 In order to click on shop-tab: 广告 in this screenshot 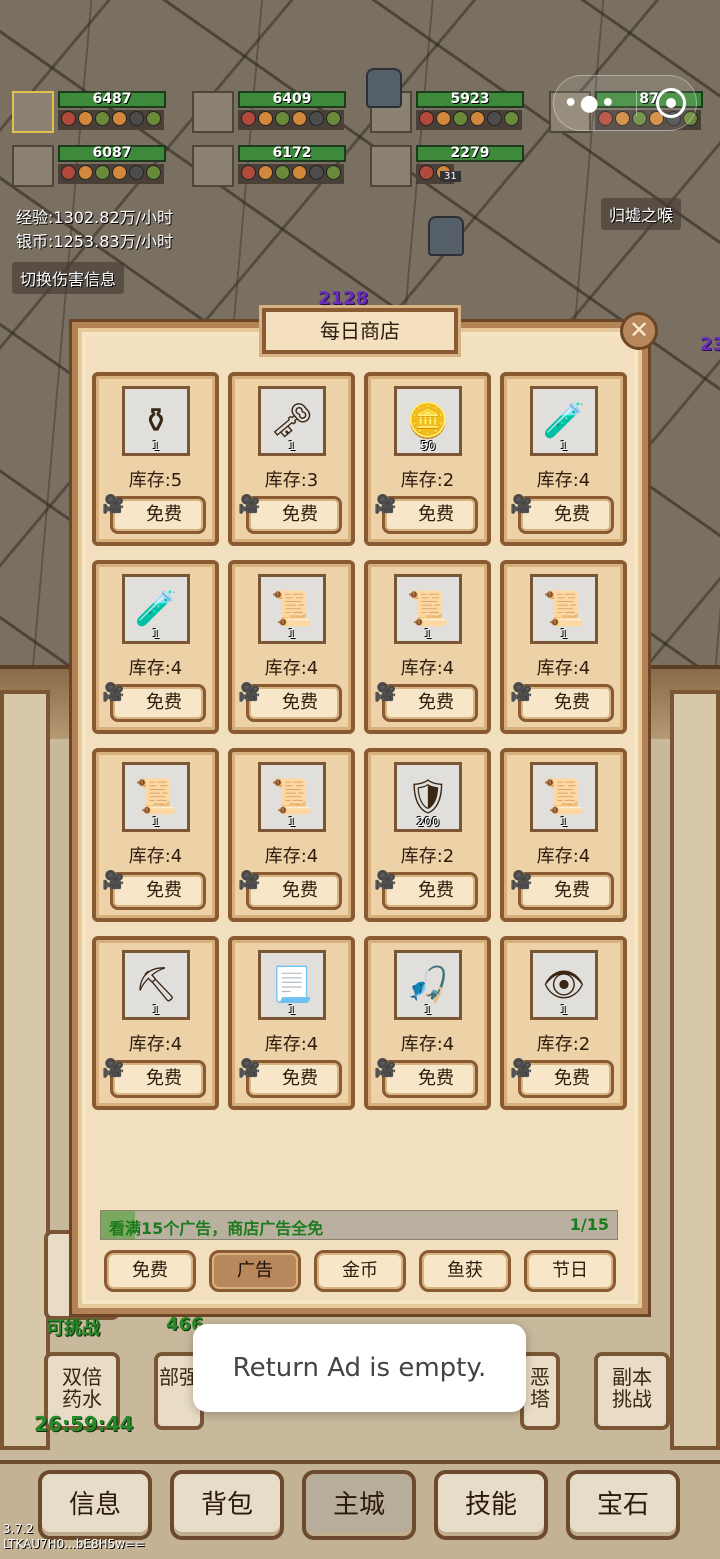, I will do `click(255, 1271)`.